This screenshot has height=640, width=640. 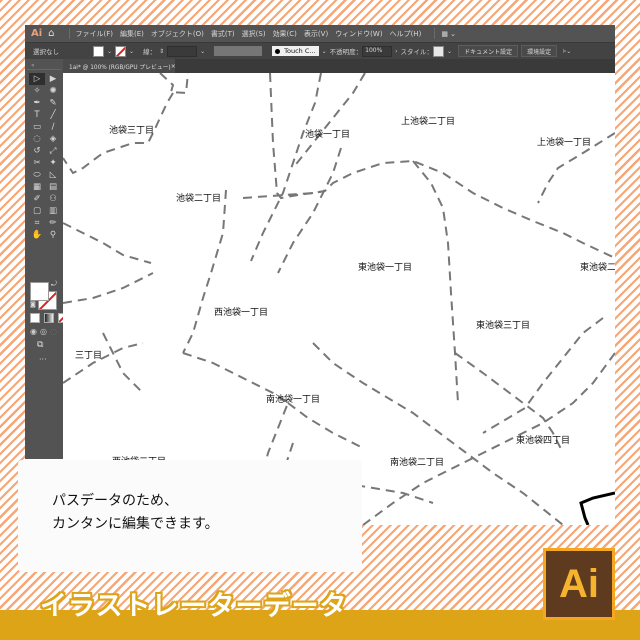 I want to click on menu-object: オブジェクト(O), so click(x=177, y=34).